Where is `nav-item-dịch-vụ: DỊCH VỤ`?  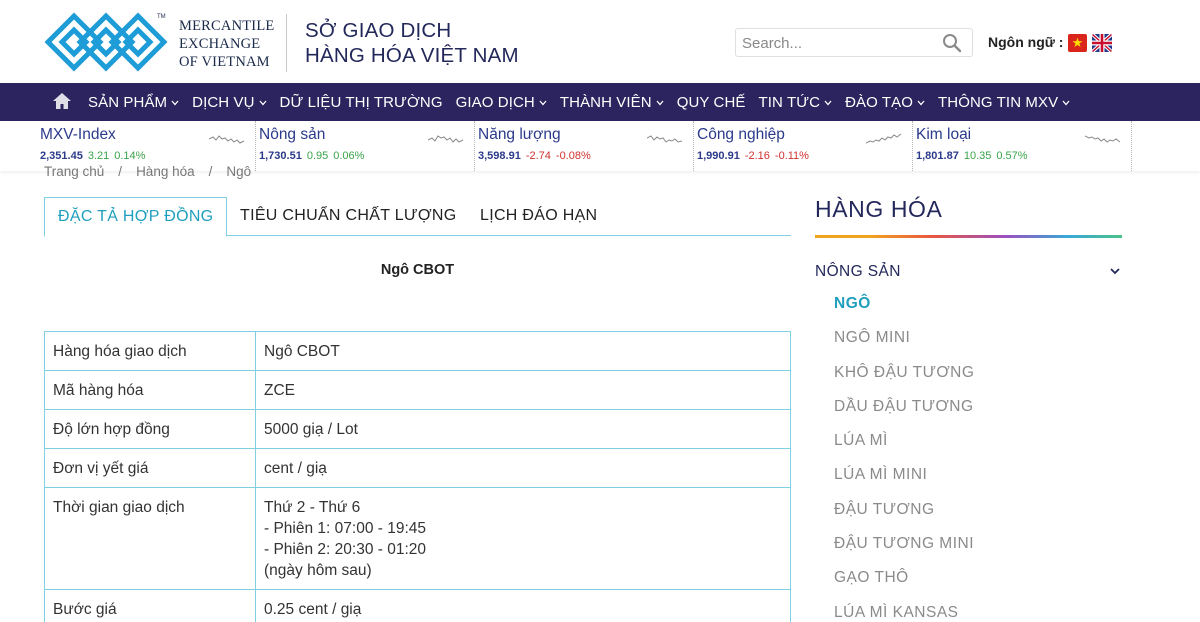
nav-item-dịch-vụ: DỊCH VỤ is located at coordinates (229, 102).